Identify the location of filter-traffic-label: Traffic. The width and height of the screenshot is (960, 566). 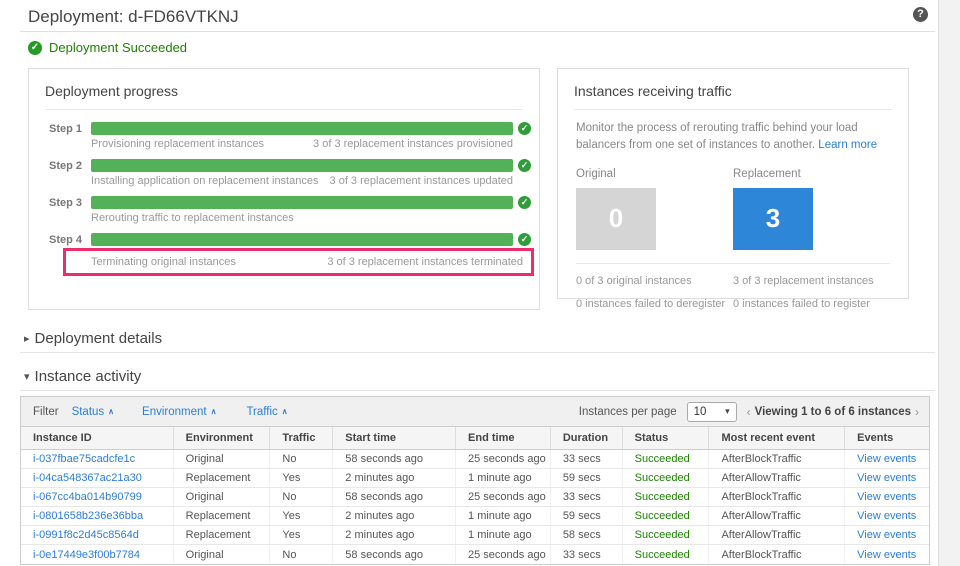
(262, 411).